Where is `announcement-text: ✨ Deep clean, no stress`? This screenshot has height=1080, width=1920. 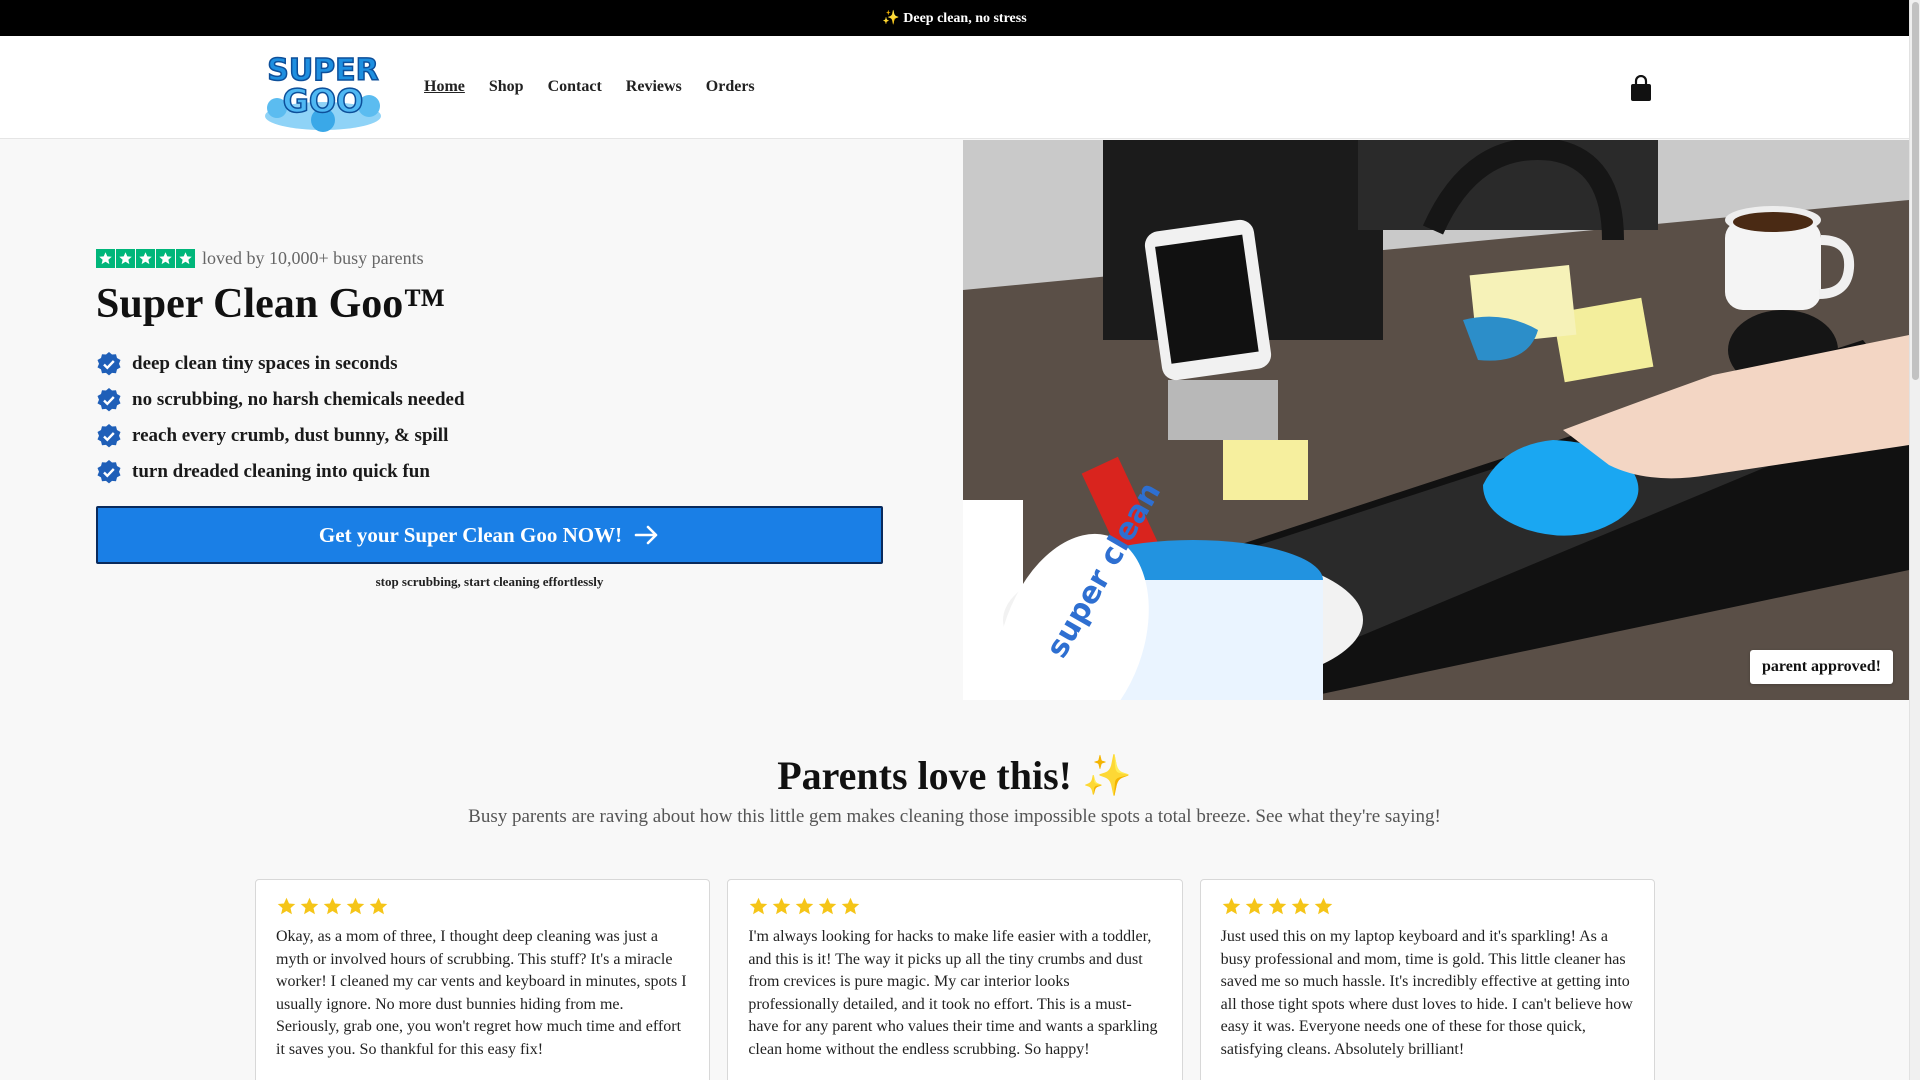
announcement-text: ✨ Deep clean, no stress is located at coordinates (954, 18).